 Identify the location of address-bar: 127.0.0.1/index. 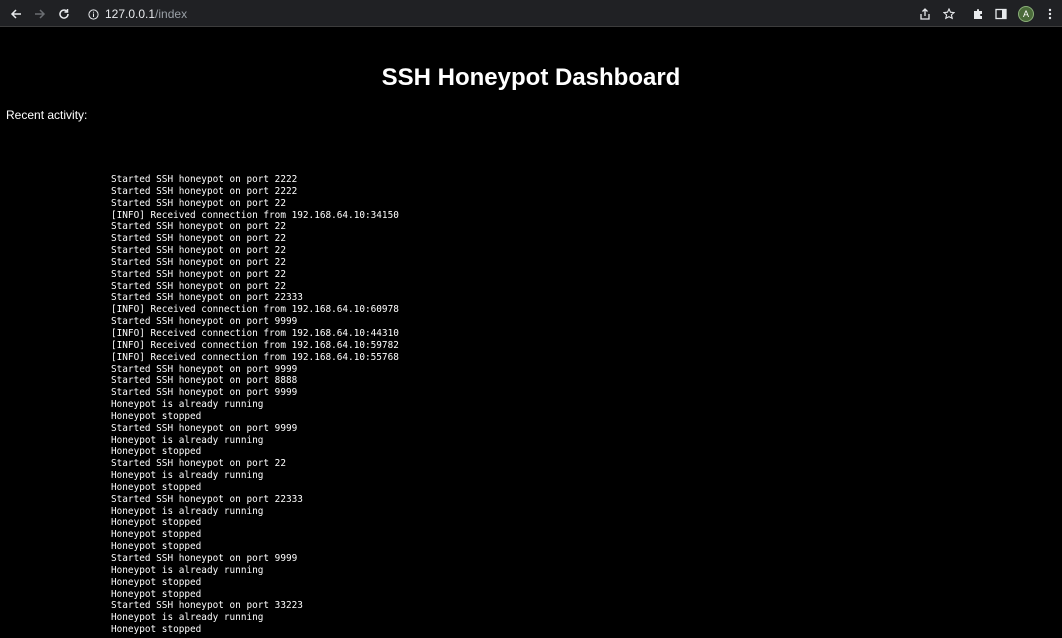
(137, 14).